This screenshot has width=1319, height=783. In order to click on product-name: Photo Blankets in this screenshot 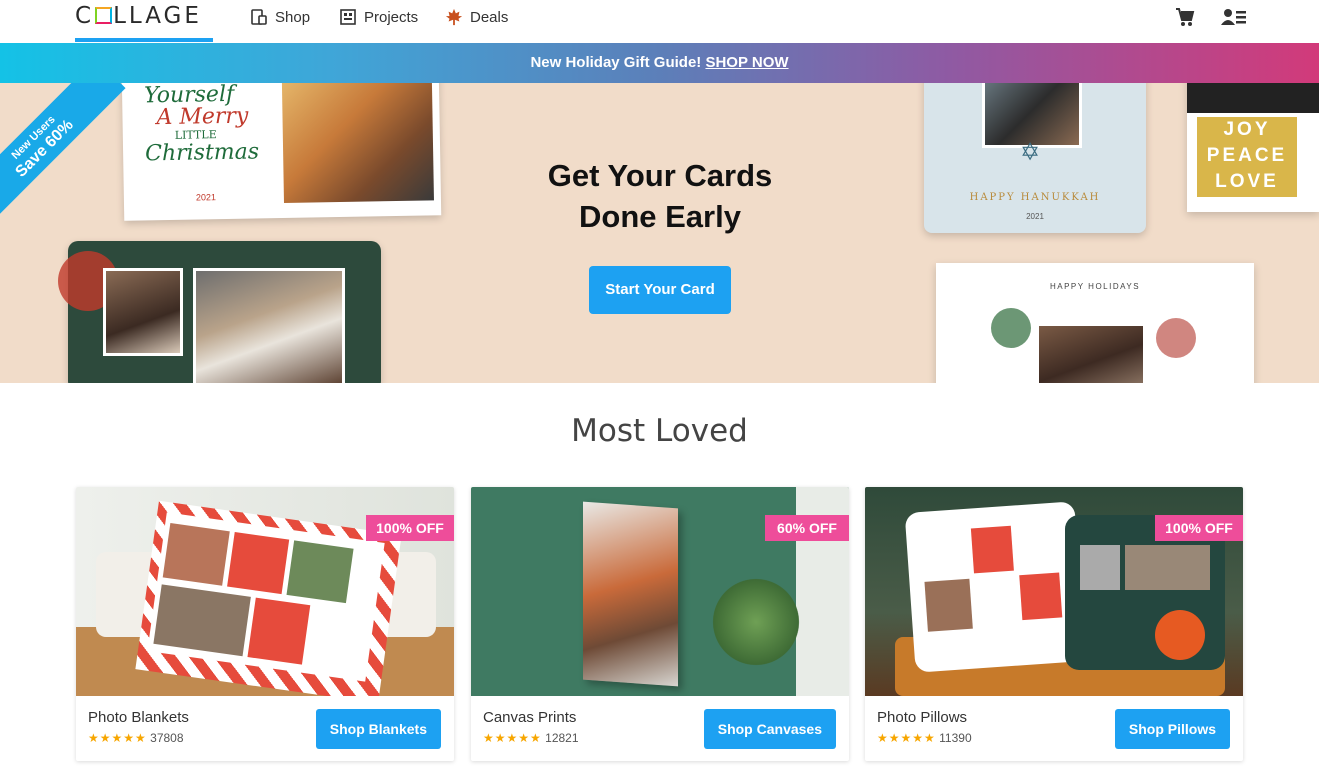, I will do `click(138, 717)`.